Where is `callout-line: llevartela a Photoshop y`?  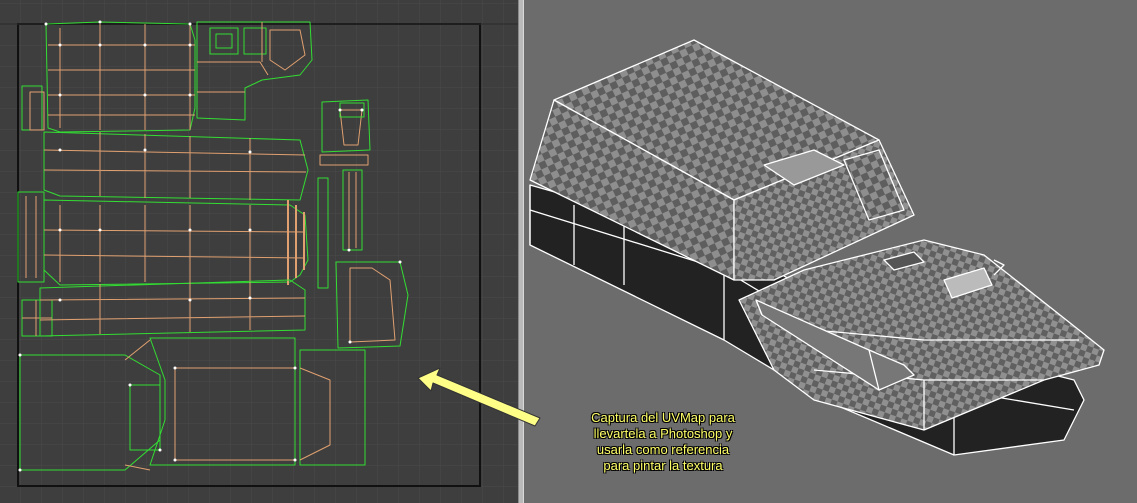
callout-line: llevartela a Photoshop y is located at coordinates (663, 433).